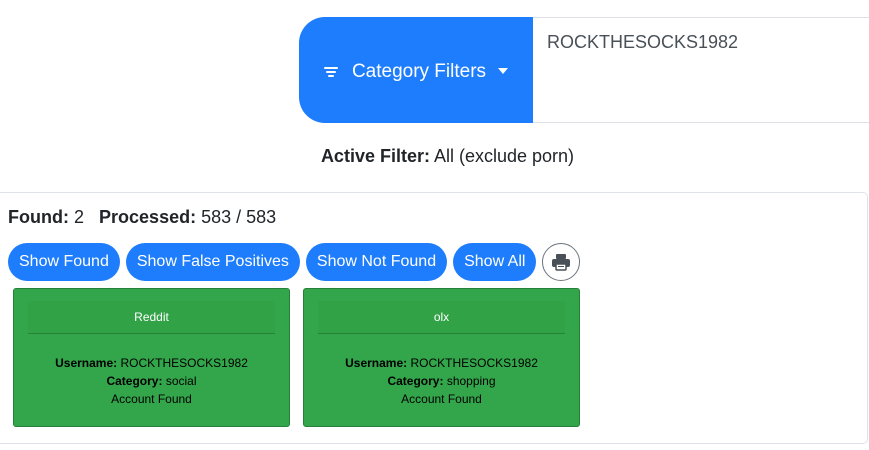 The image size is (869, 450). Describe the element at coordinates (79, 217) in the screenshot. I see `found-count: 2` at that location.